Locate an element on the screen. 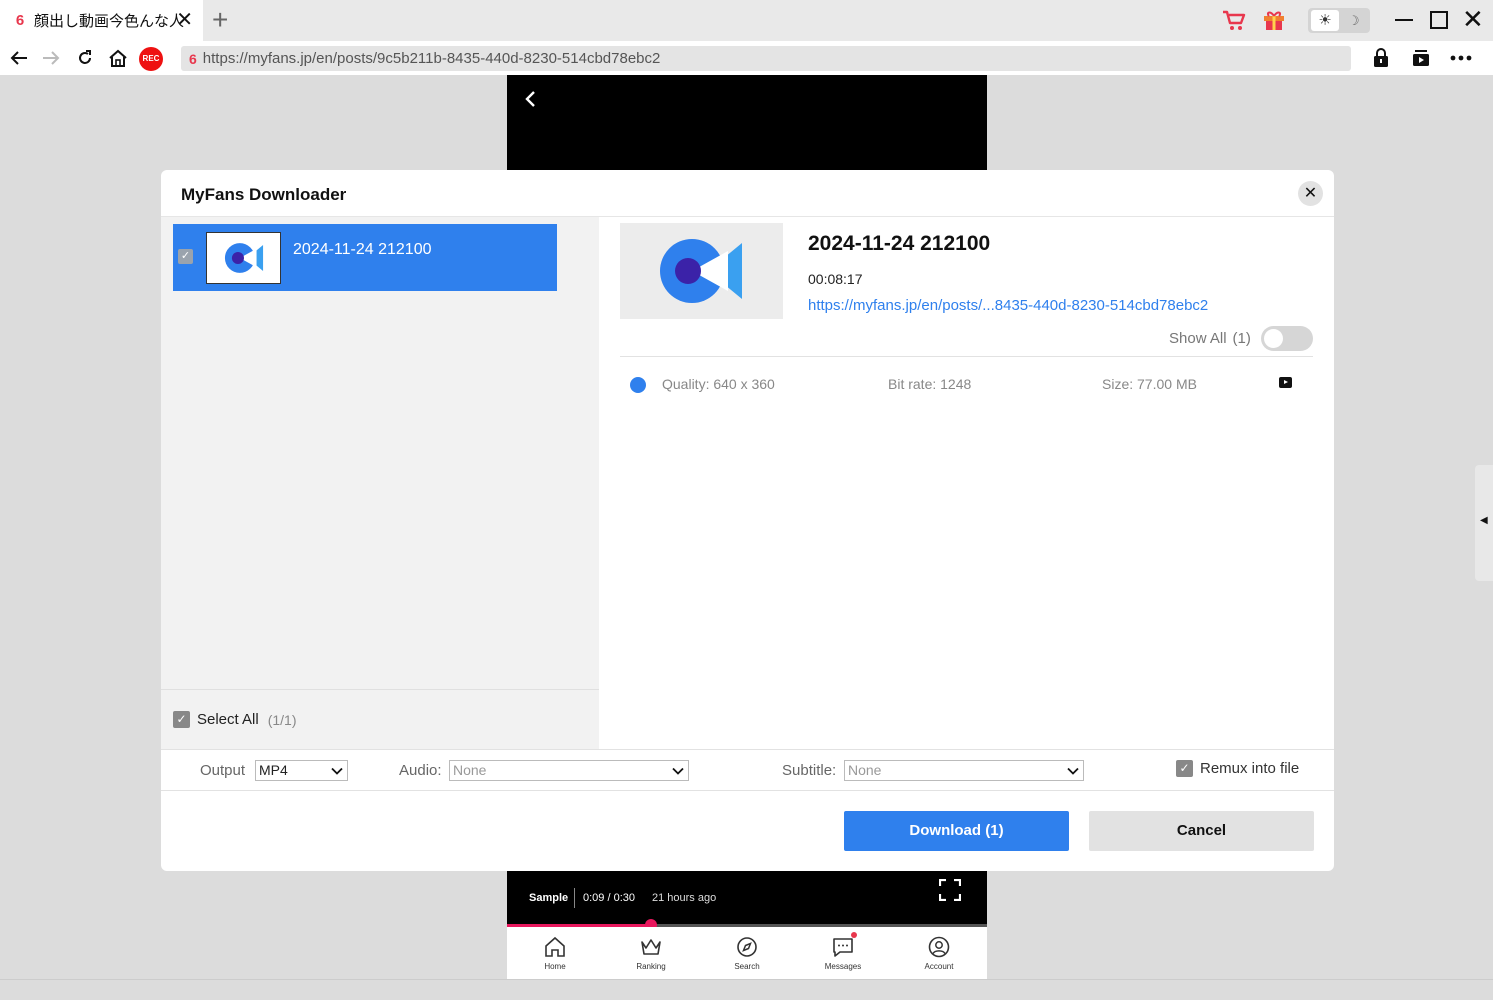 The height and width of the screenshot is (1000, 1493). video-time: 0:09 / 0:30 is located at coordinates (609, 898).